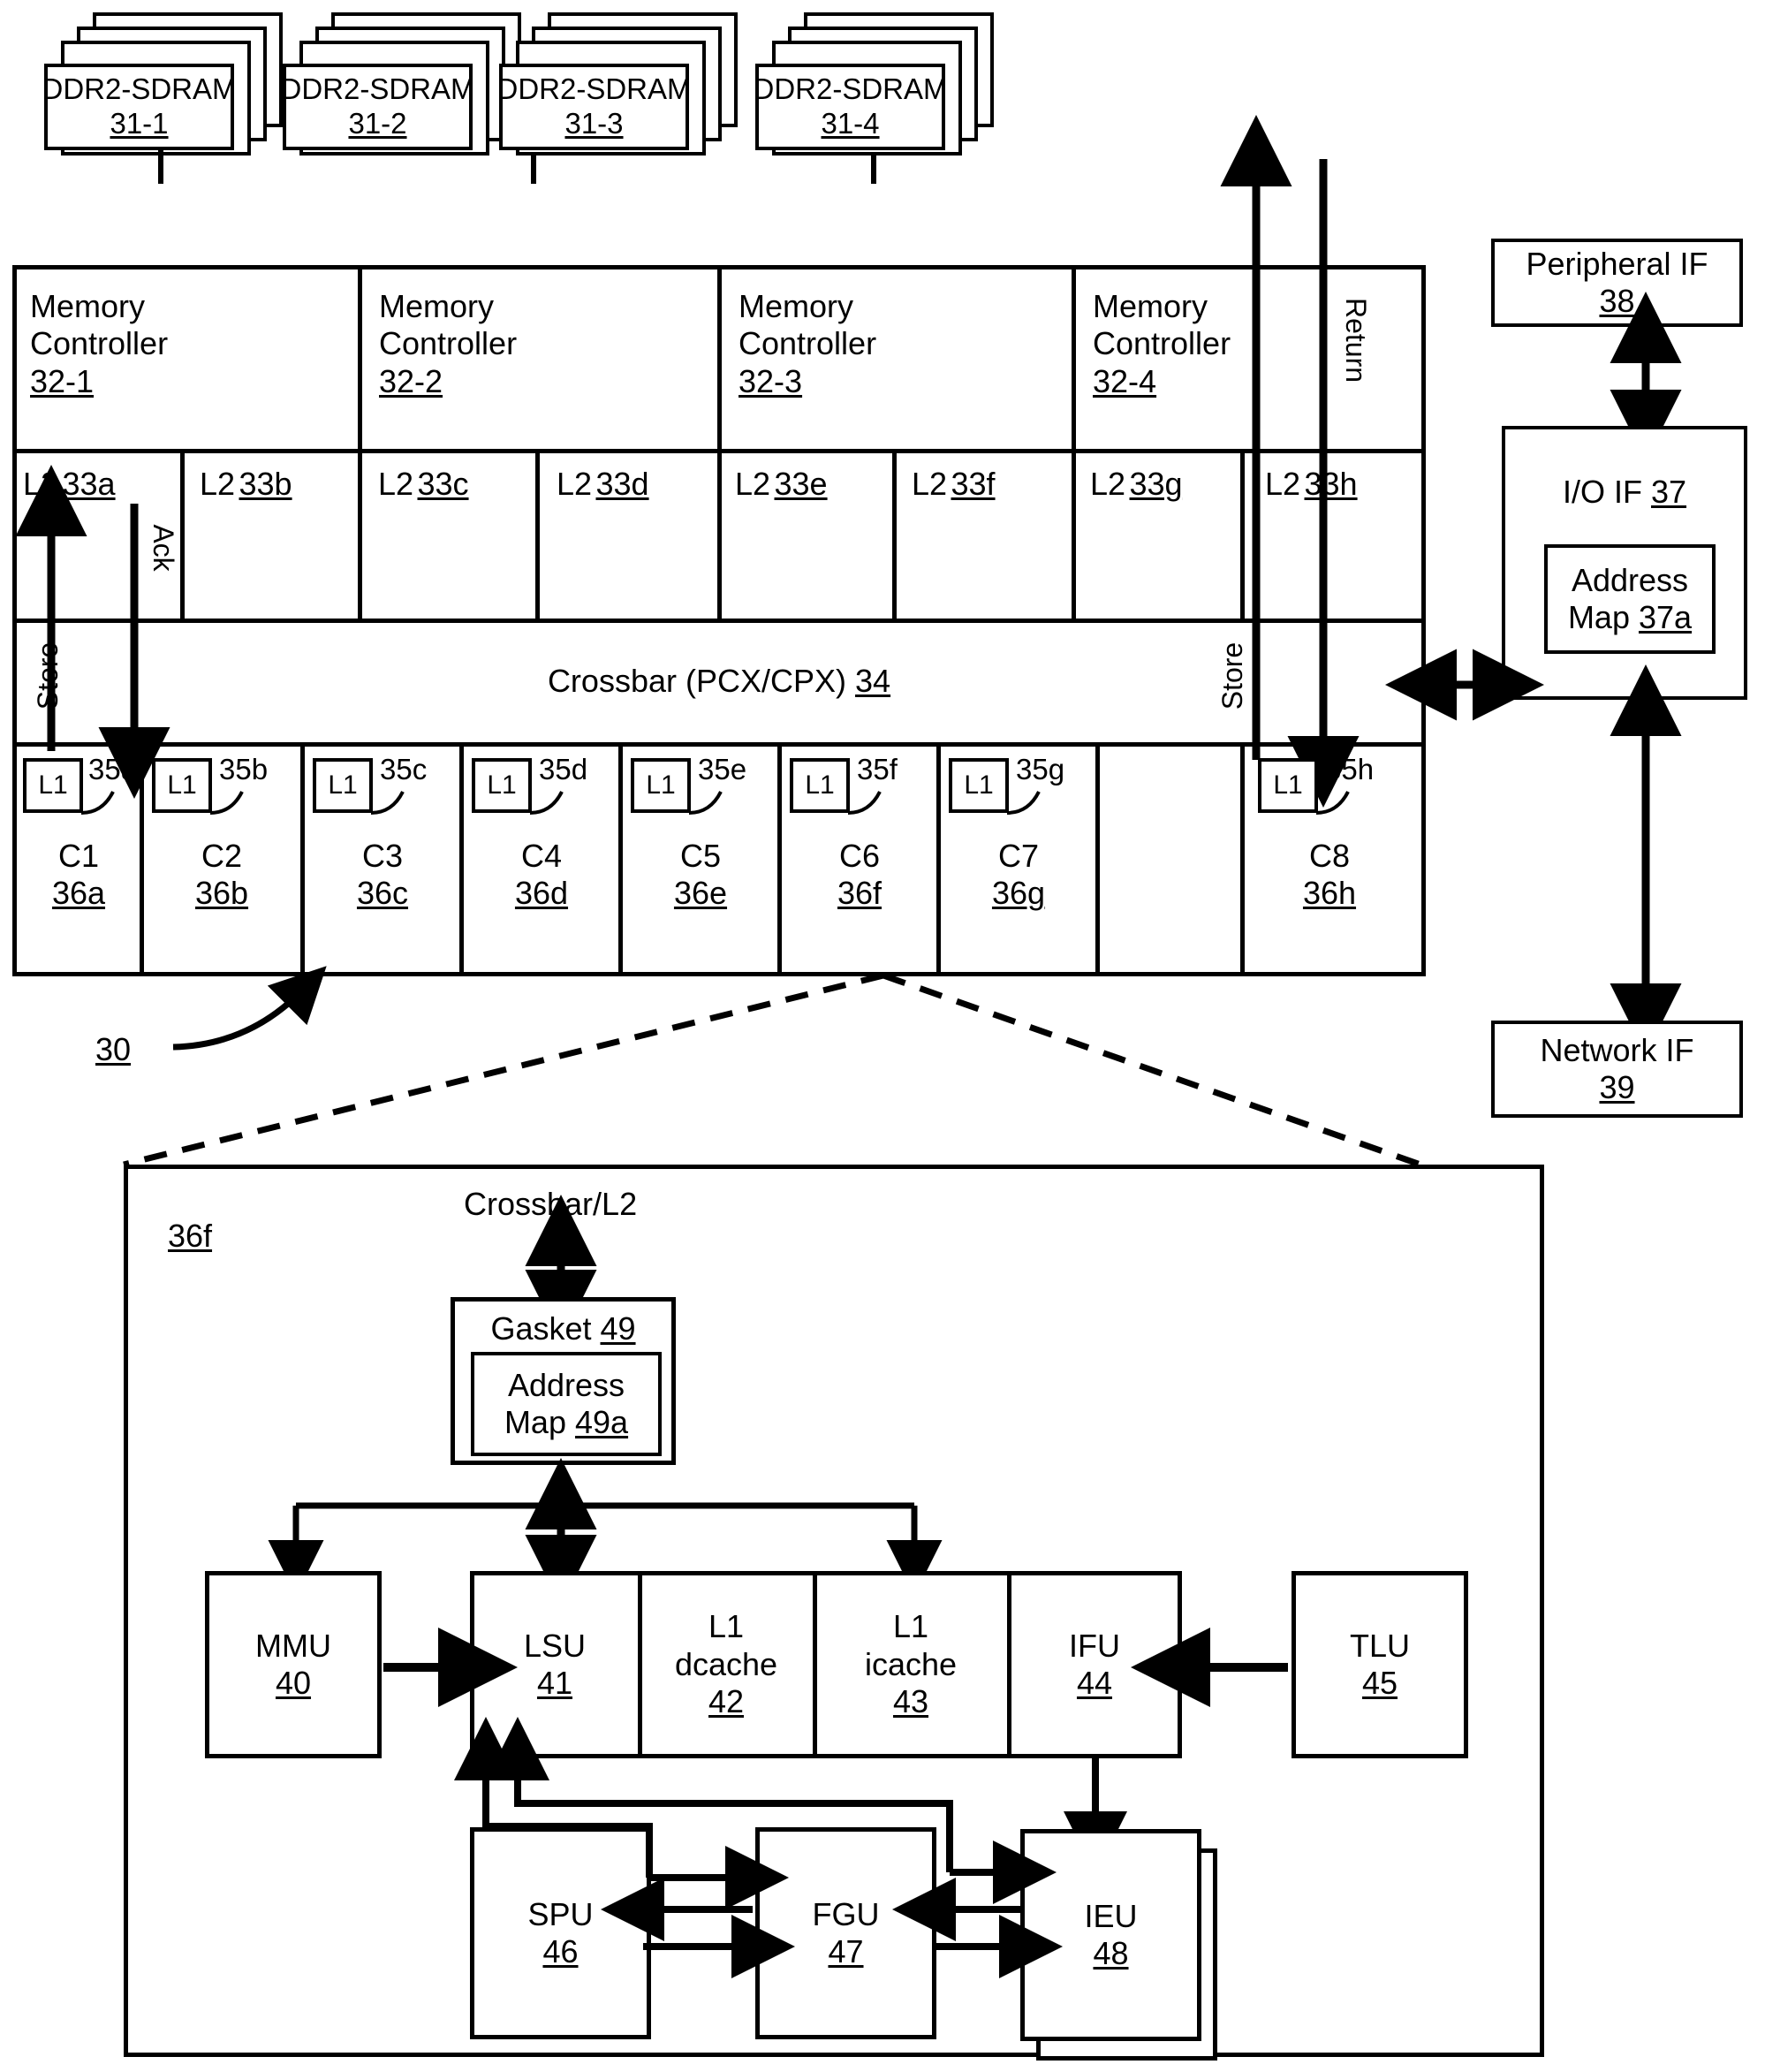 Image resolution: width=1765 pixels, height=2072 pixels. Describe the element at coordinates (860, 875) in the screenshot. I see `core-name-c6: C6 36f` at that location.